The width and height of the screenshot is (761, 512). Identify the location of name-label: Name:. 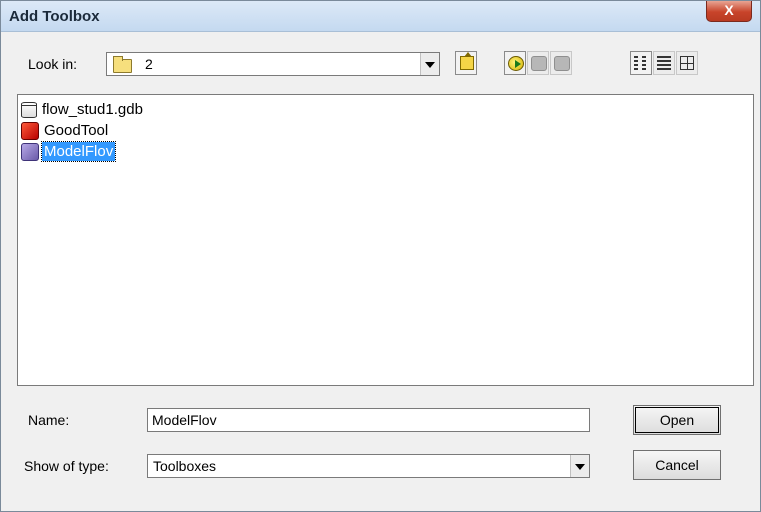
(49, 420).